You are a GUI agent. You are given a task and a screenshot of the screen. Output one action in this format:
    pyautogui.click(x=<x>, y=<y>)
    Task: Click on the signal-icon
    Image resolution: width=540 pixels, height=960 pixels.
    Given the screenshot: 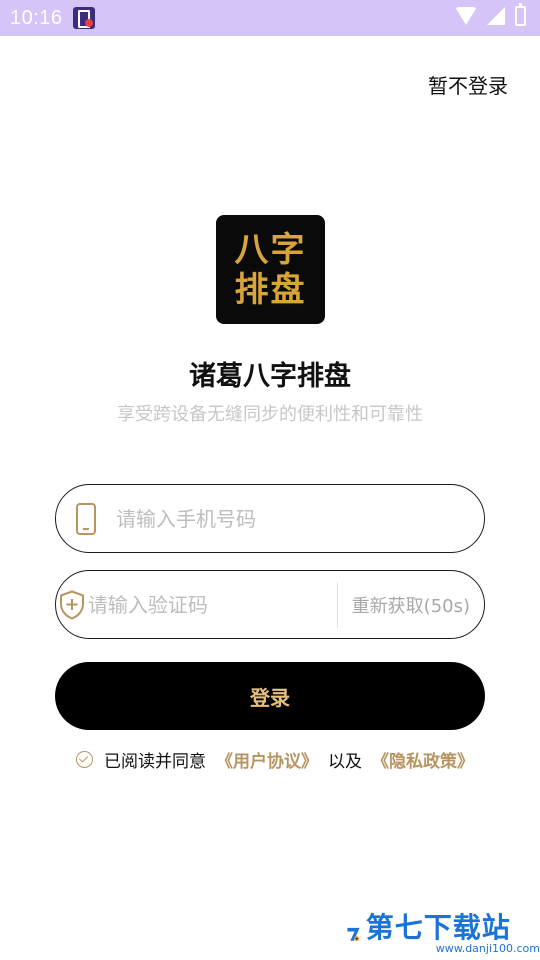 What is the action you would take?
    pyautogui.click(x=496, y=16)
    